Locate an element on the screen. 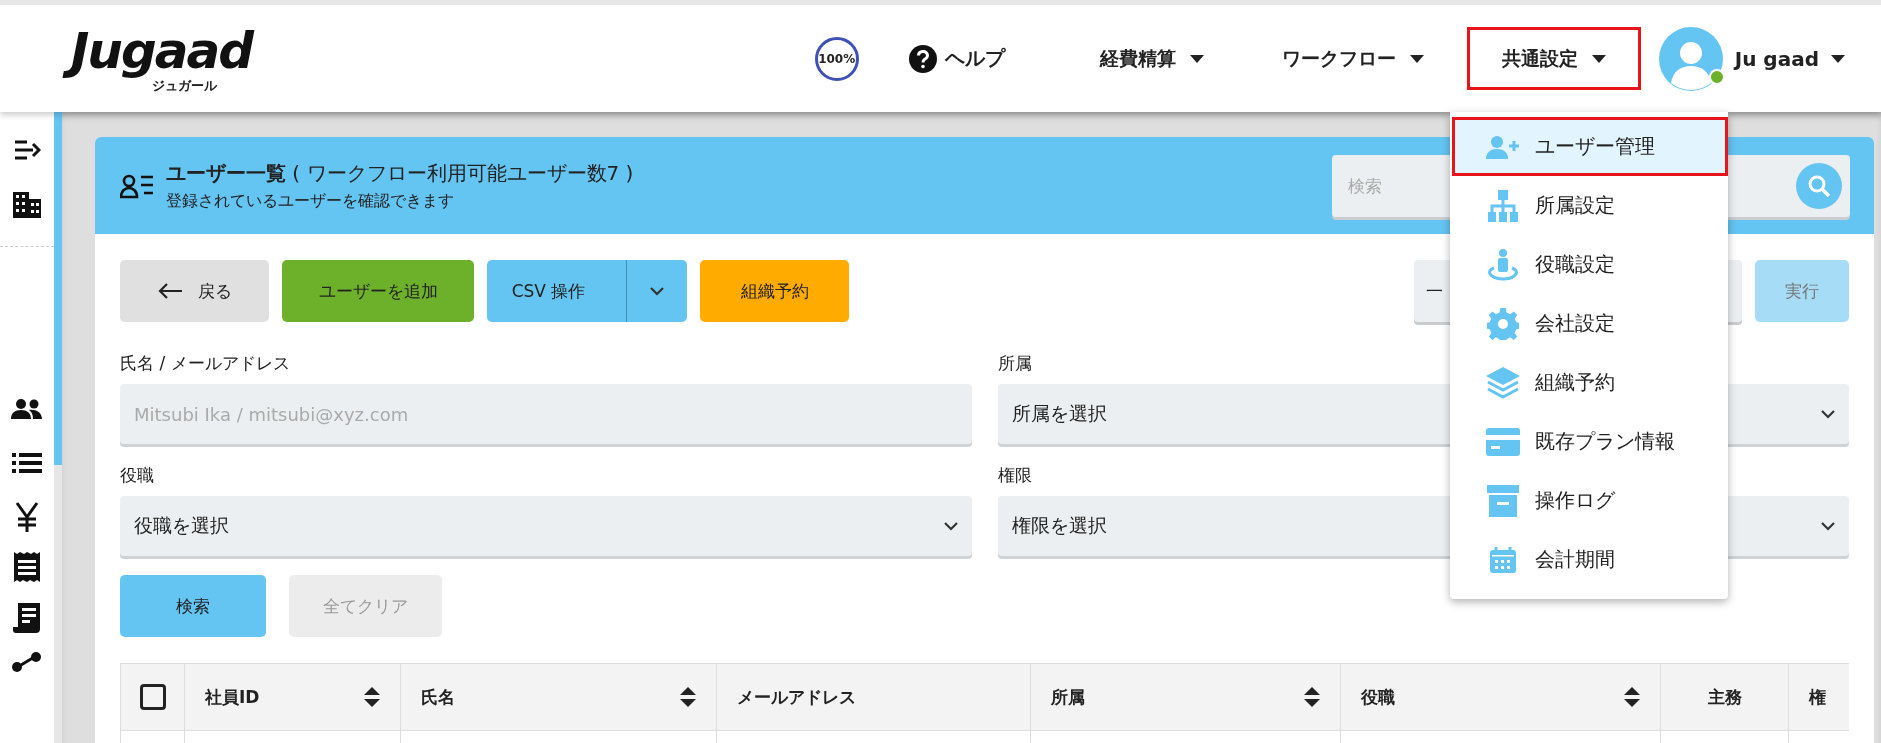 The height and width of the screenshot is (743, 1881). column-label: 氏名 is located at coordinates (438, 697).